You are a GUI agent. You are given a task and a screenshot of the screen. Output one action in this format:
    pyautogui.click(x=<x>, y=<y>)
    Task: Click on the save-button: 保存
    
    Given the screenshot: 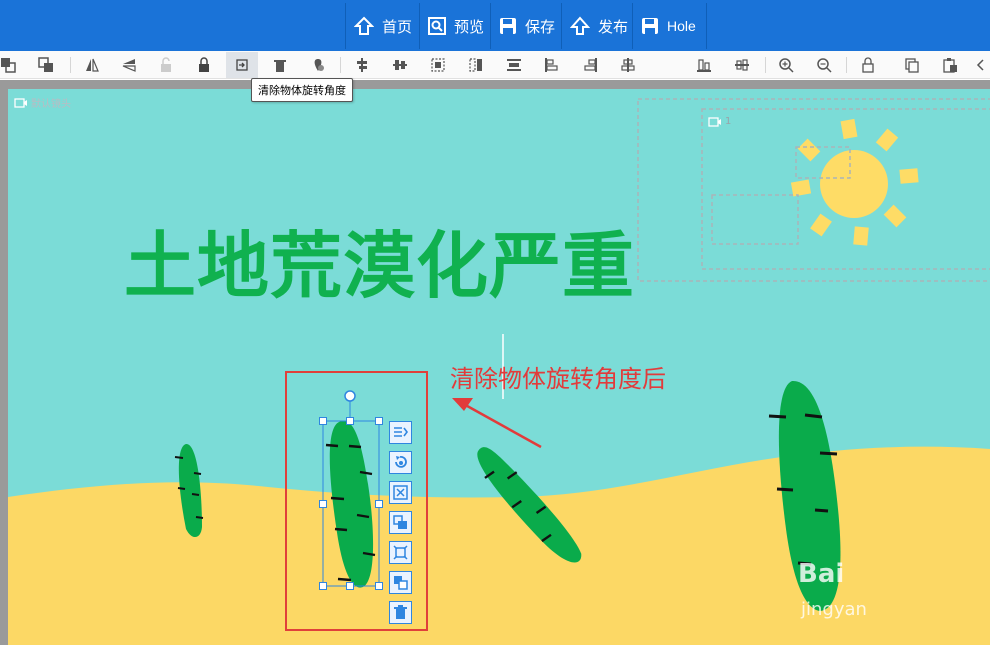 What is the action you would take?
    pyautogui.click(x=522, y=26)
    